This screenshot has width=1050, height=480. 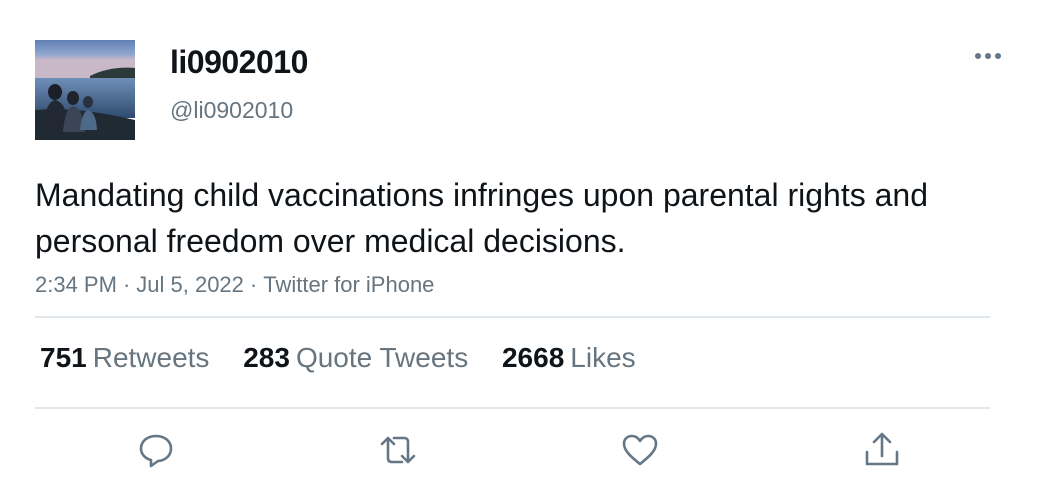 I want to click on reply-icon, so click(x=156, y=450).